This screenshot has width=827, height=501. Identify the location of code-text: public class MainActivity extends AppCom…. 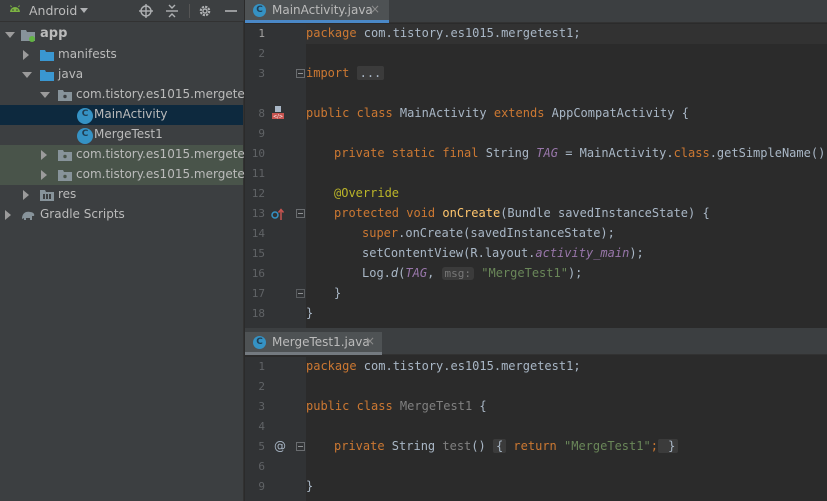
(497, 113).